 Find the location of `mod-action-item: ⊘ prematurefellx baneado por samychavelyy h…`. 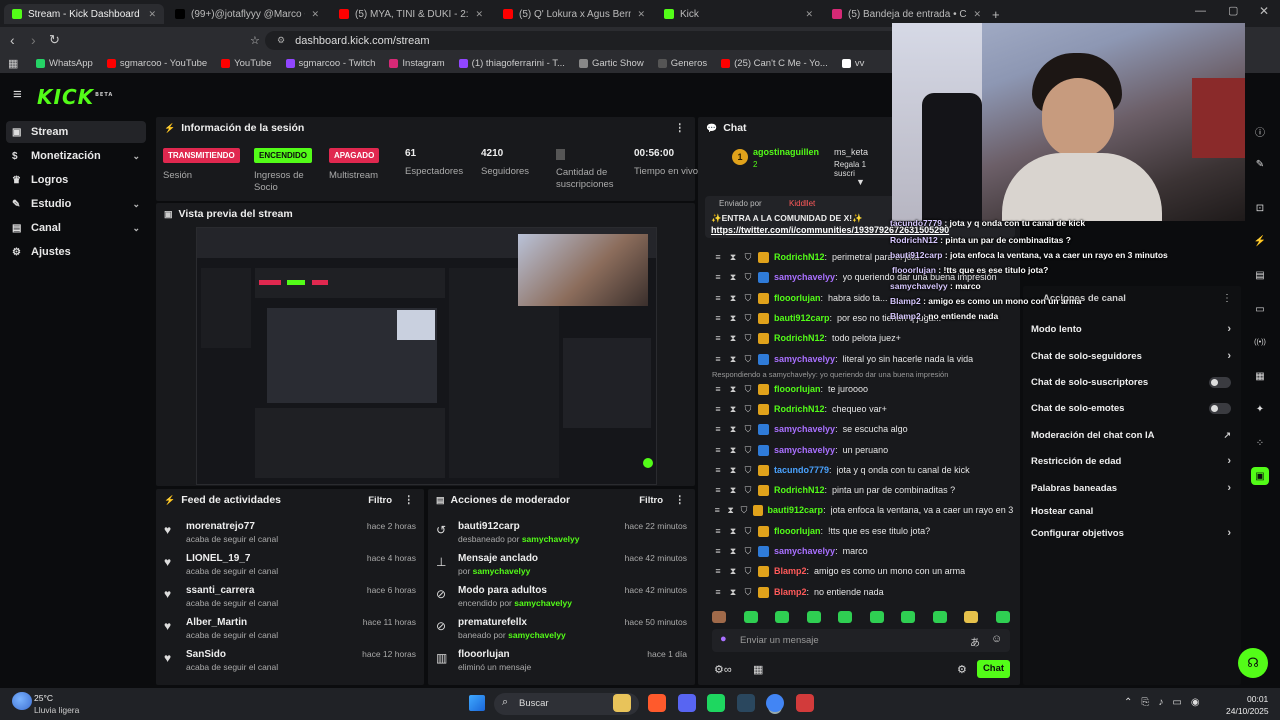

mod-action-item: ⊘ prematurefellx baneado por samychavelyy h… is located at coordinates (561, 632).